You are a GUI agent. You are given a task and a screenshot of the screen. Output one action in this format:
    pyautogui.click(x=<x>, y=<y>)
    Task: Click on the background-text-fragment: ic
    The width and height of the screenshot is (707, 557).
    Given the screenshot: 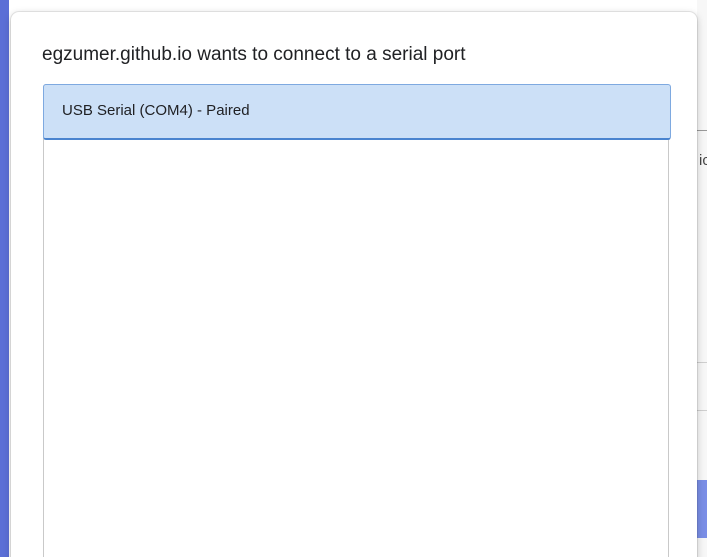 What is the action you would take?
    pyautogui.click(x=703, y=160)
    